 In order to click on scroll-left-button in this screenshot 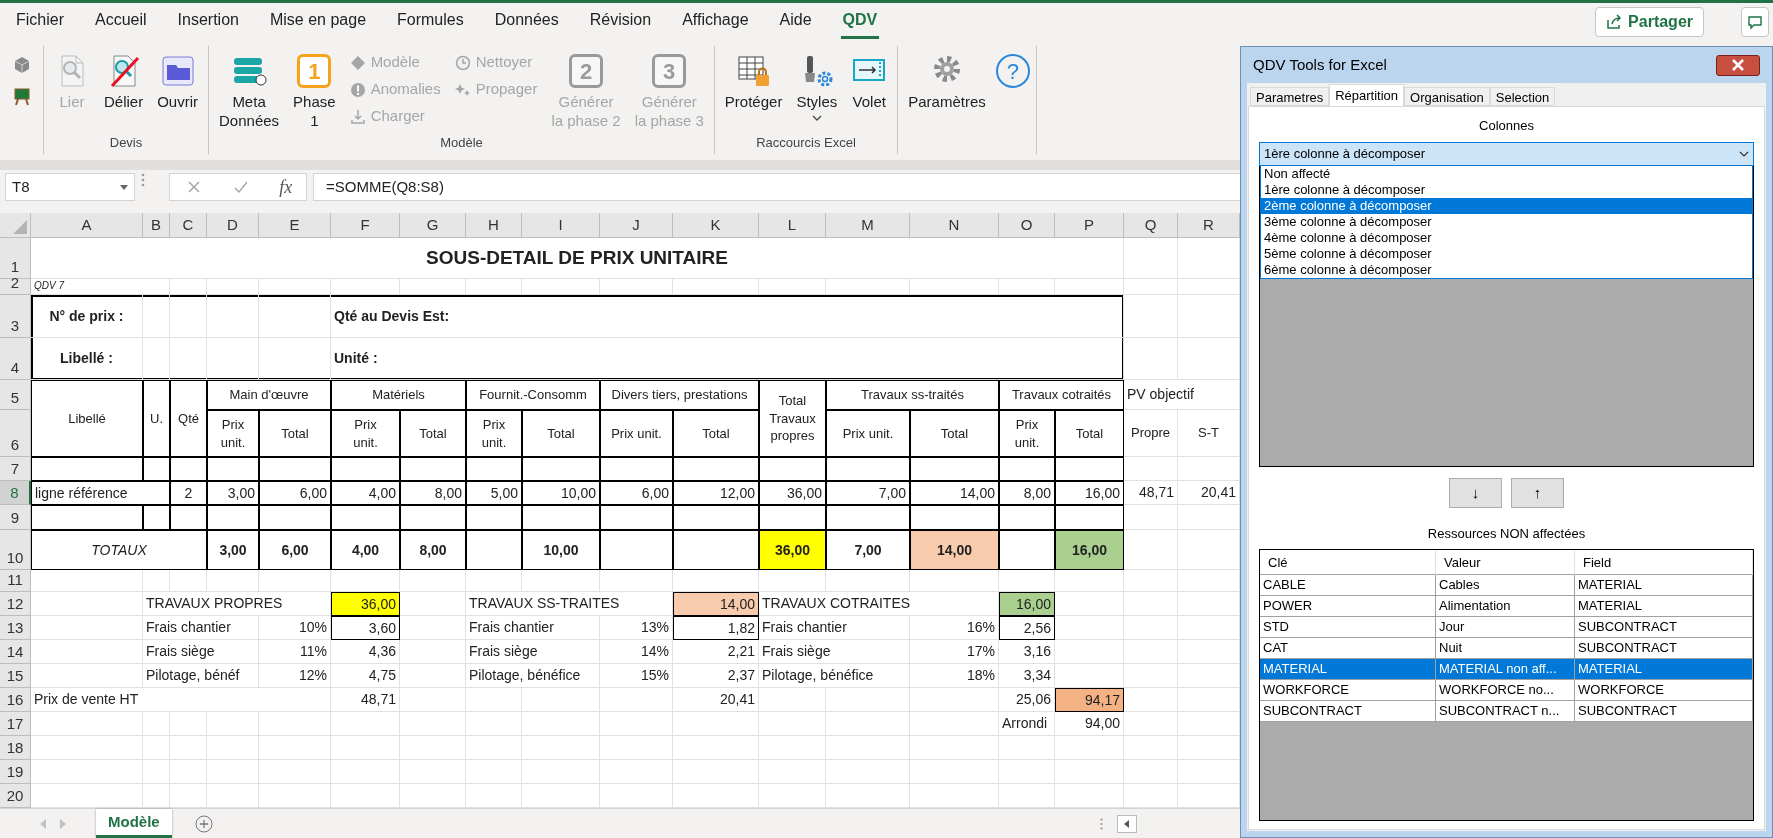, I will do `click(1126, 823)`.